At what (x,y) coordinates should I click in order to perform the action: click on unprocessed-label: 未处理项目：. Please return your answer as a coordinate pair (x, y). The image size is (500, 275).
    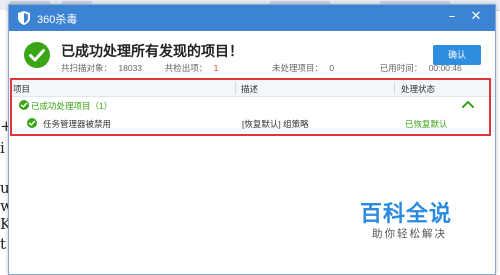
    Looking at the image, I should click on (298, 68).